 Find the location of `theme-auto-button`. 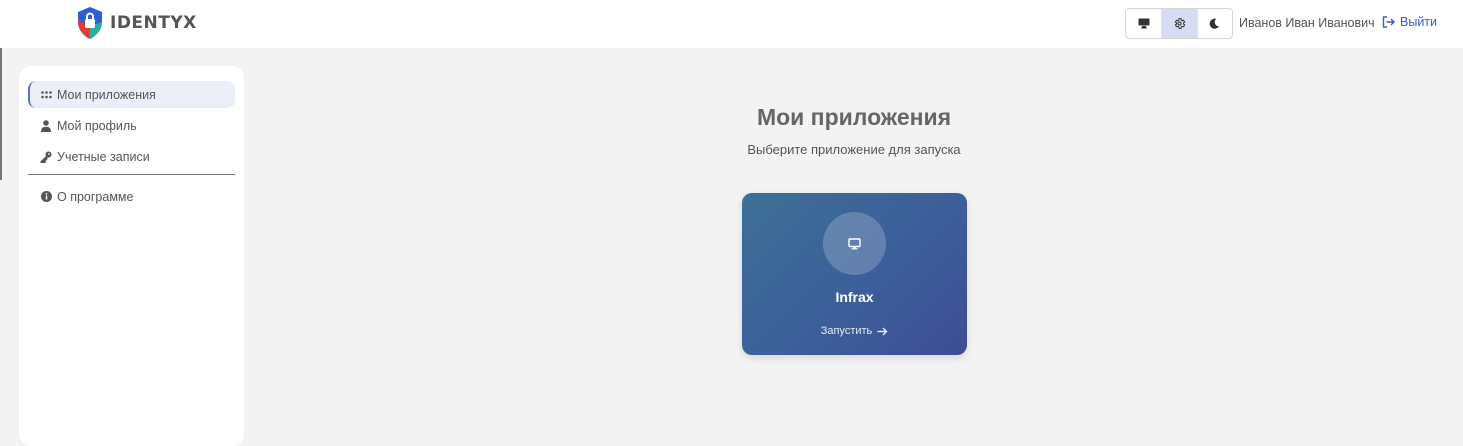

theme-auto-button is located at coordinates (1179, 23).